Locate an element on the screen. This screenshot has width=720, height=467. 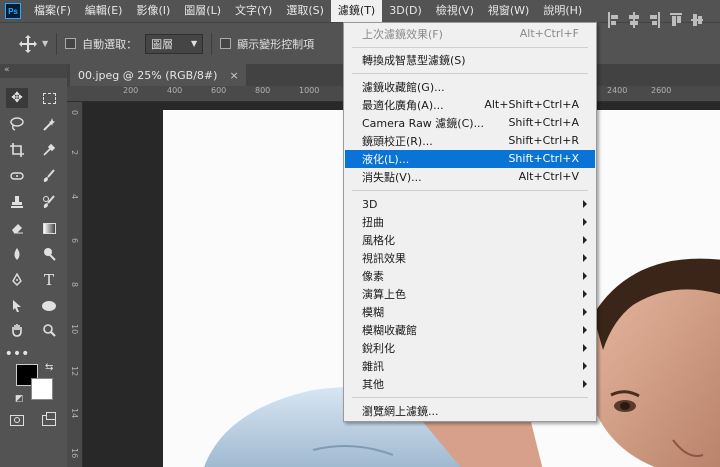
type-tool-icon: T is located at coordinates (49, 280).